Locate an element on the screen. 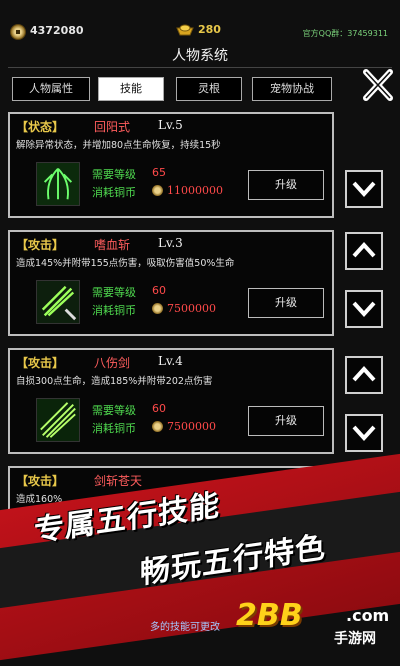  page-title: 人物系统 is located at coordinates (200, 56).